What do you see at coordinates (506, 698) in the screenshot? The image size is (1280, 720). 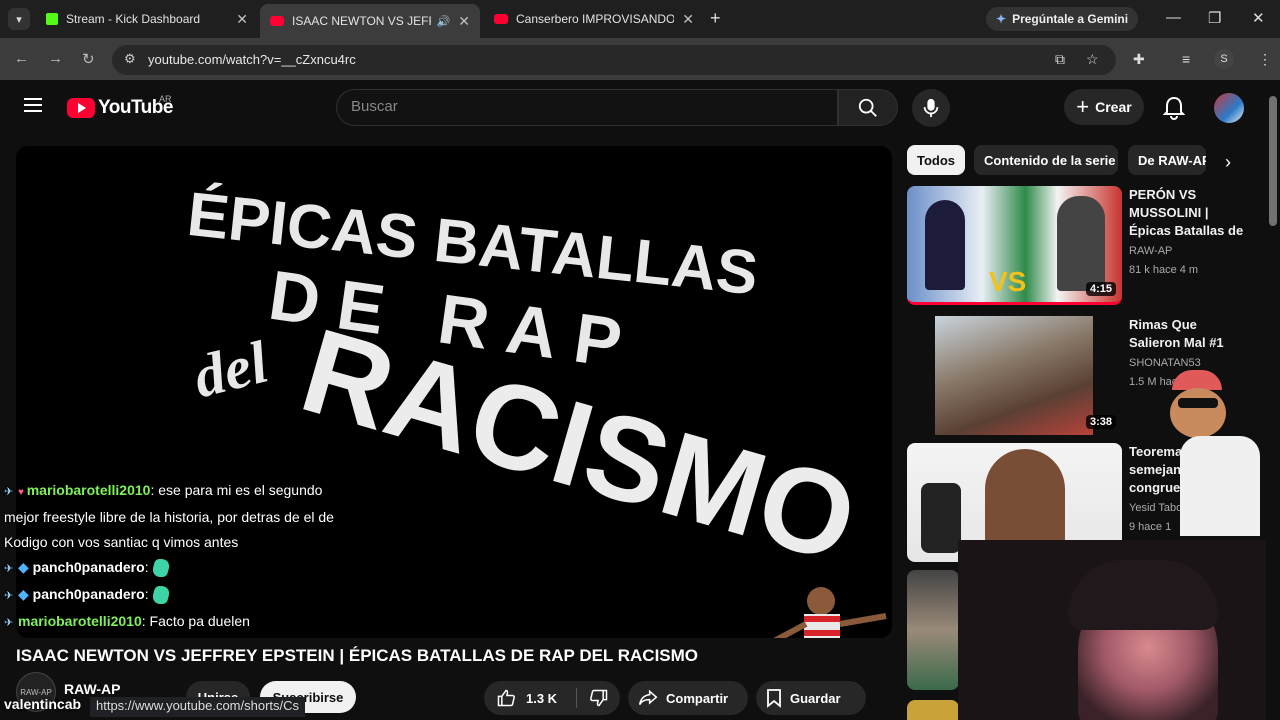 I see `thumbs-up-icon` at bounding box center [506, 698].